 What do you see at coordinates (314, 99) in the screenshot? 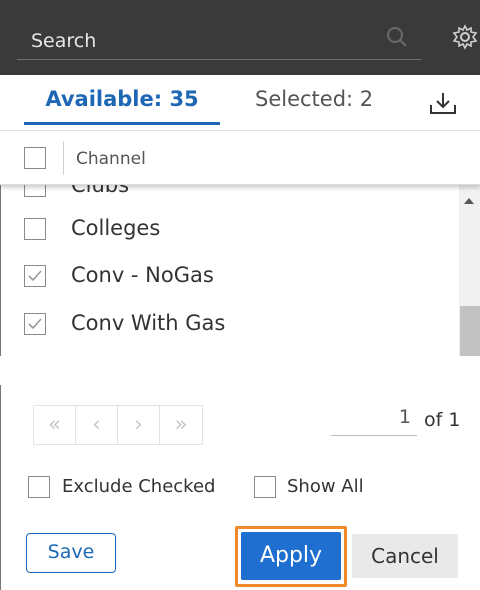
I see `tab-selected: Selected: 2` at bounding box center [314, 99].